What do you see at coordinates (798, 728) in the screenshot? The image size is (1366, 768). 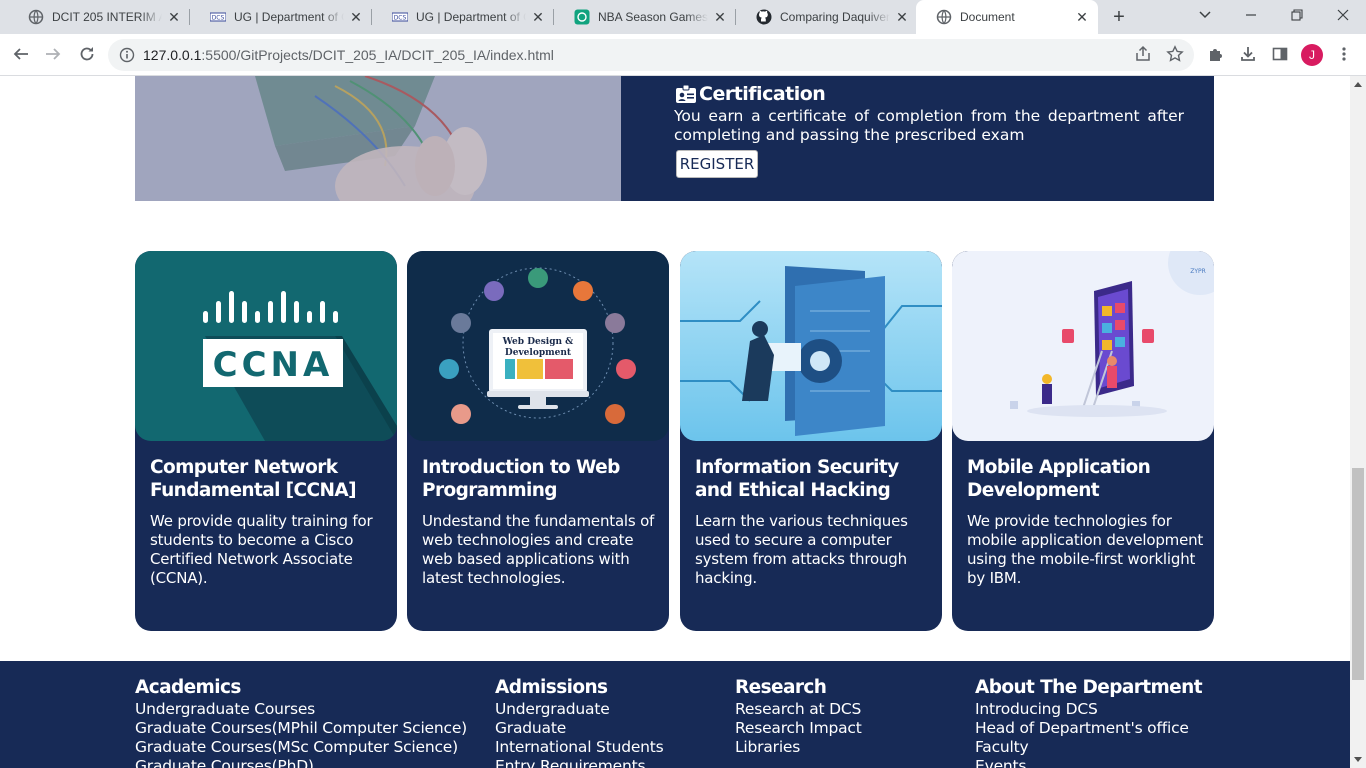 I see `footer-link: Research Impact` at bounding box center [798, 728].